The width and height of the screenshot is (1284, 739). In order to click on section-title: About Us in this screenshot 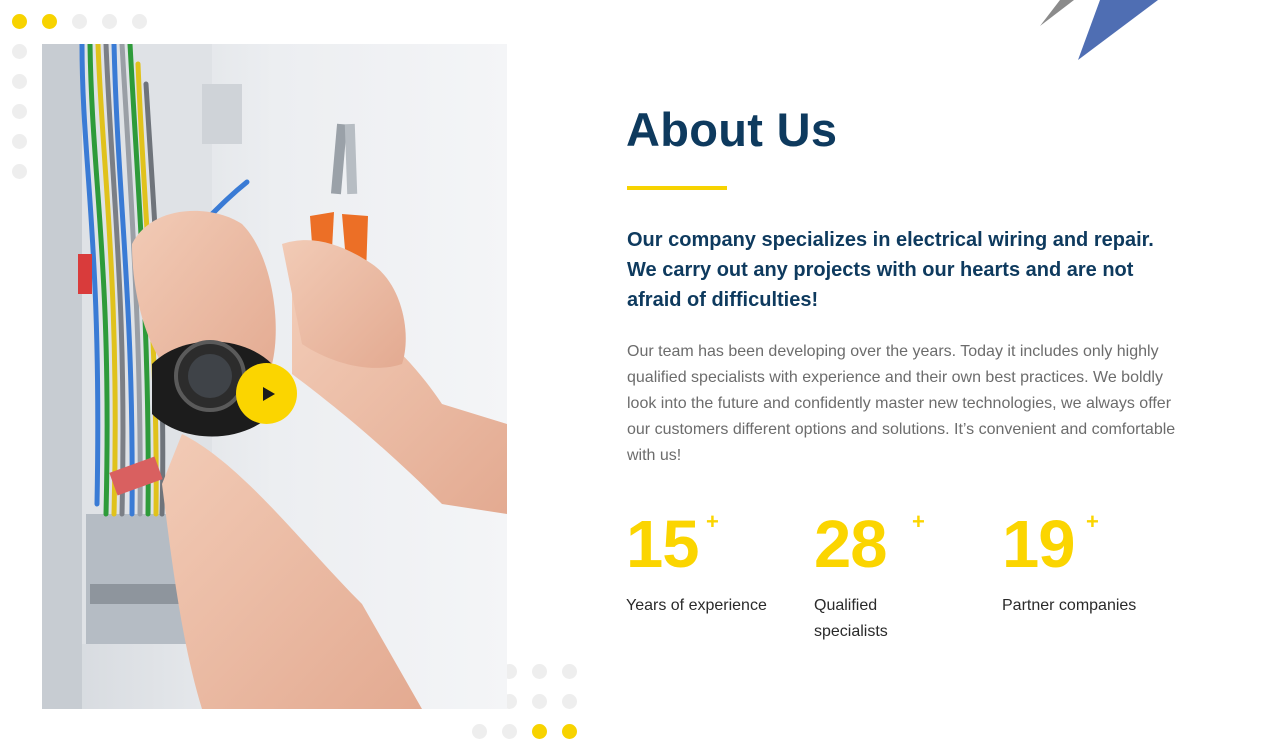, I will do `click(732, 129)`.